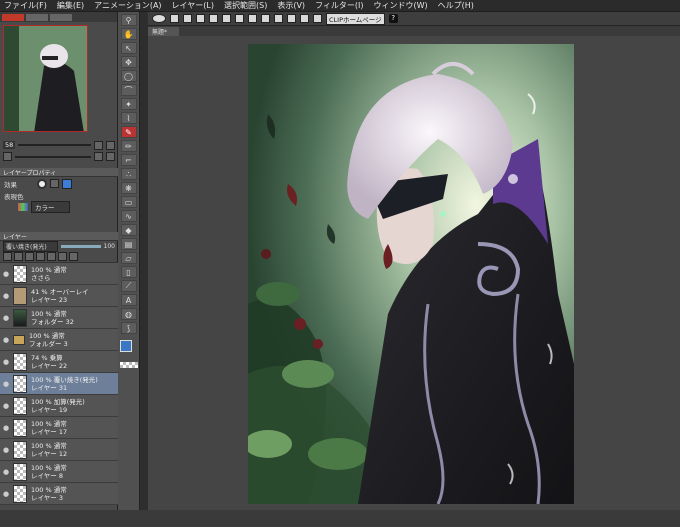 The width and height of the screenshot is (680, 527). I want to click on menu-filter: フィルター(I), so click(339, 5).